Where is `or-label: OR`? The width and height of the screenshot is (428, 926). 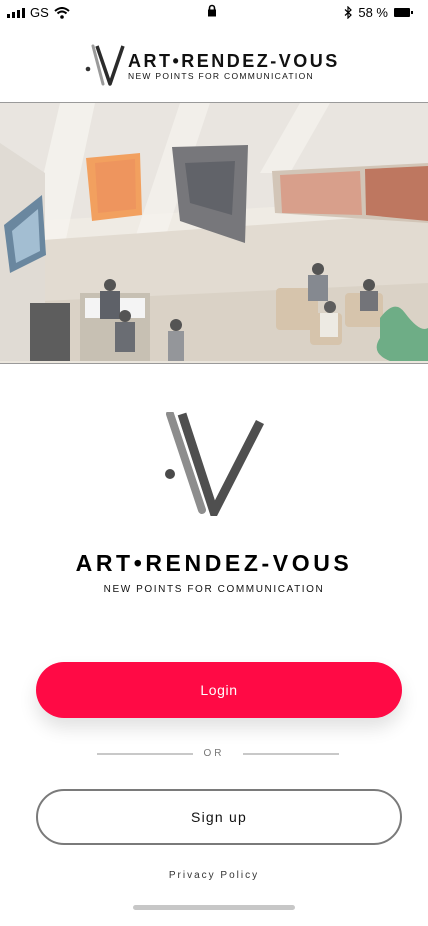
or-label: OR is located at coordinates (214, 753).